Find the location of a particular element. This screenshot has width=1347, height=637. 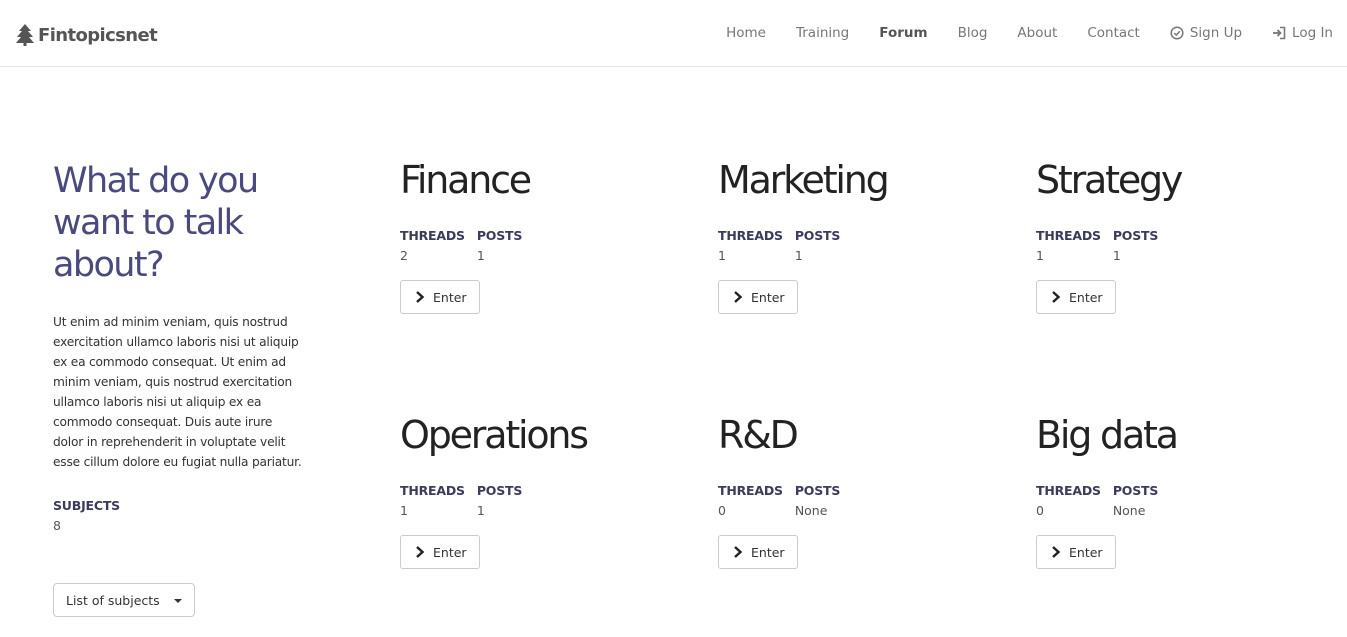

caret-down-icon is located at coordinates (177, 601).